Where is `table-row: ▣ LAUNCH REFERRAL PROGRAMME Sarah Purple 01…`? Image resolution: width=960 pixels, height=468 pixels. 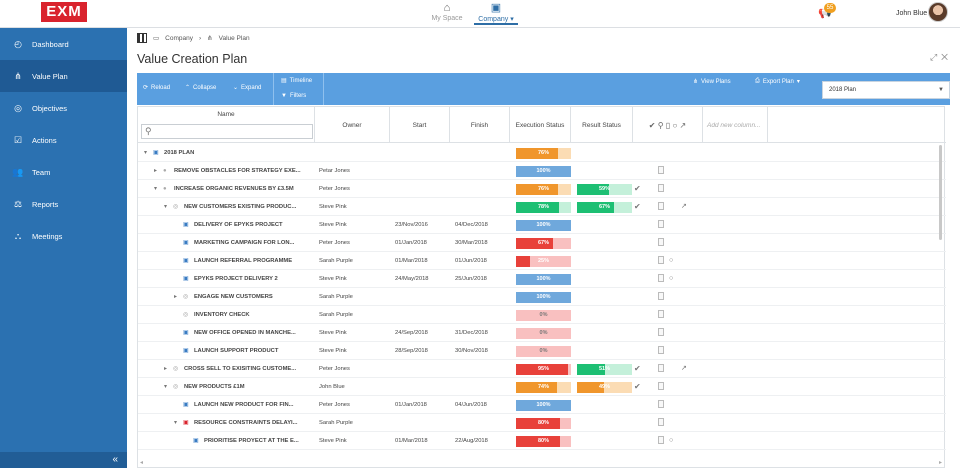
table-row: ▣ LAUNCH REFERRAL PROGRAMME Sarah Purple 01… is located at coordinates (542, 261).